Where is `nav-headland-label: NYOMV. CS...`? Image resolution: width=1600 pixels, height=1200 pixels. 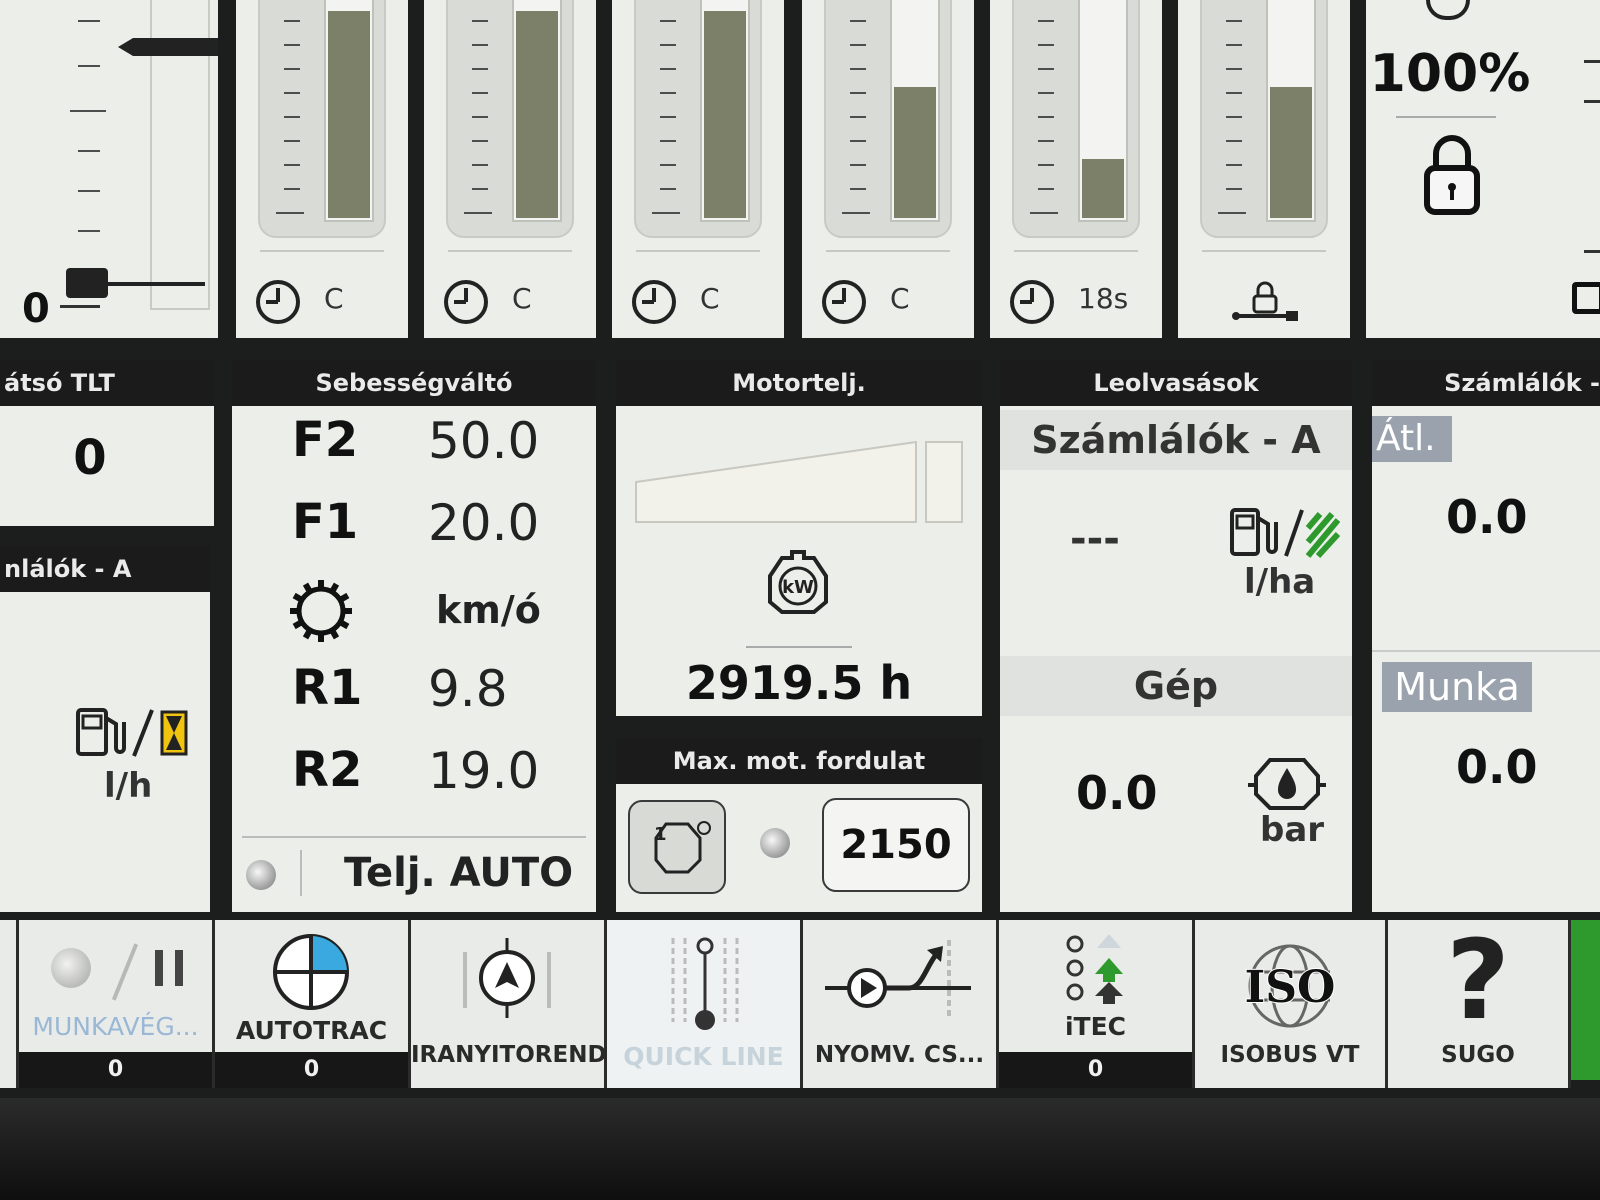
nav-headland-label: NYOMV. CS... is located at coordinates (899, 1055).